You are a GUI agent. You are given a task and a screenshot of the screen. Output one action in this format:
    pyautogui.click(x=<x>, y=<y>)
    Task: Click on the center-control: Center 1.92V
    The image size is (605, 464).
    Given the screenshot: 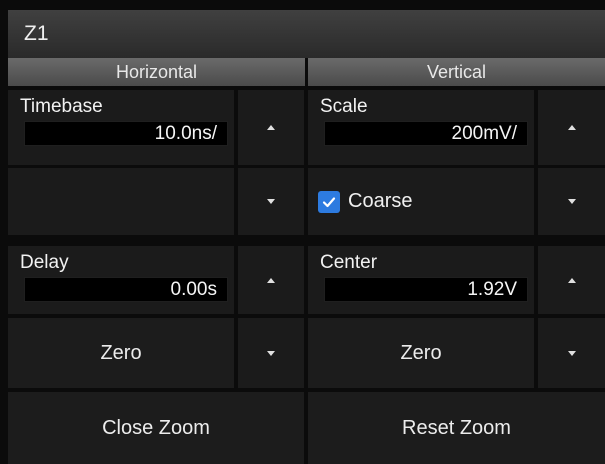 What is the action you would take?
    pyautogui.click(x=421, y=280)
    